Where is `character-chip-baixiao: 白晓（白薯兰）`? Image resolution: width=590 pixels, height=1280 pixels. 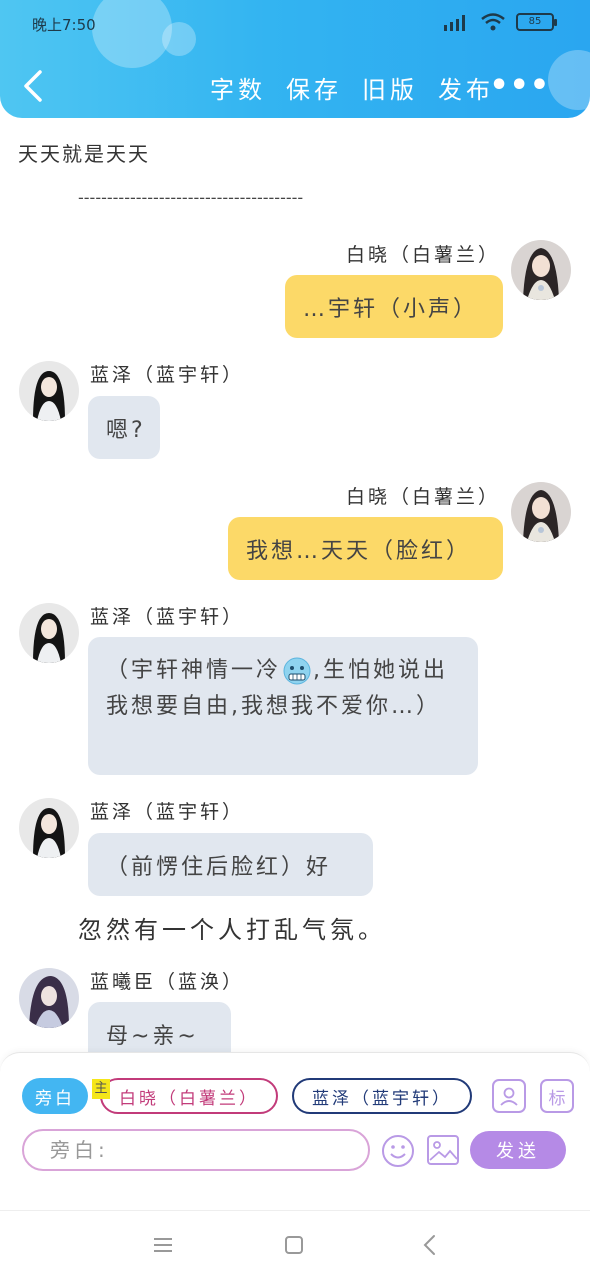
character-chip-baixiao: 白晓（白薯兰） is located at coordinates (189, 1096).